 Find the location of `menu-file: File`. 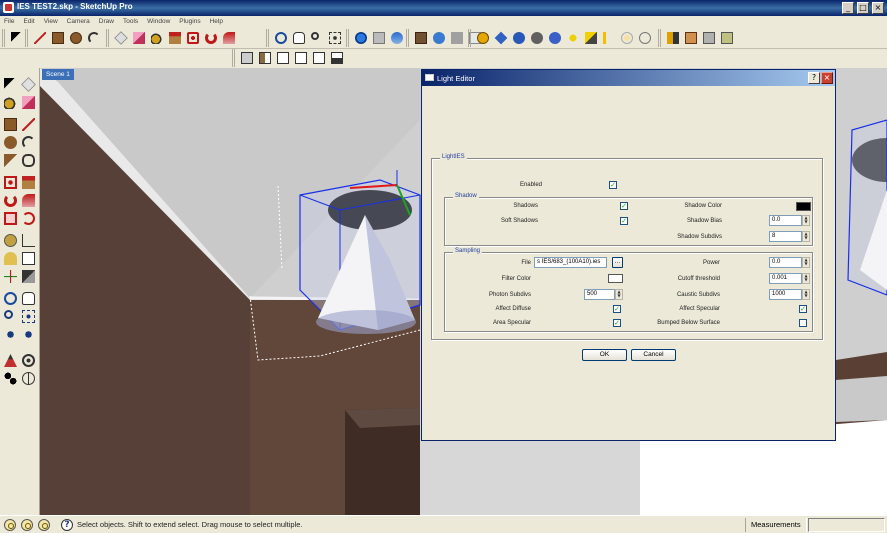

menu-file: File is located at coordinates (9, 21).